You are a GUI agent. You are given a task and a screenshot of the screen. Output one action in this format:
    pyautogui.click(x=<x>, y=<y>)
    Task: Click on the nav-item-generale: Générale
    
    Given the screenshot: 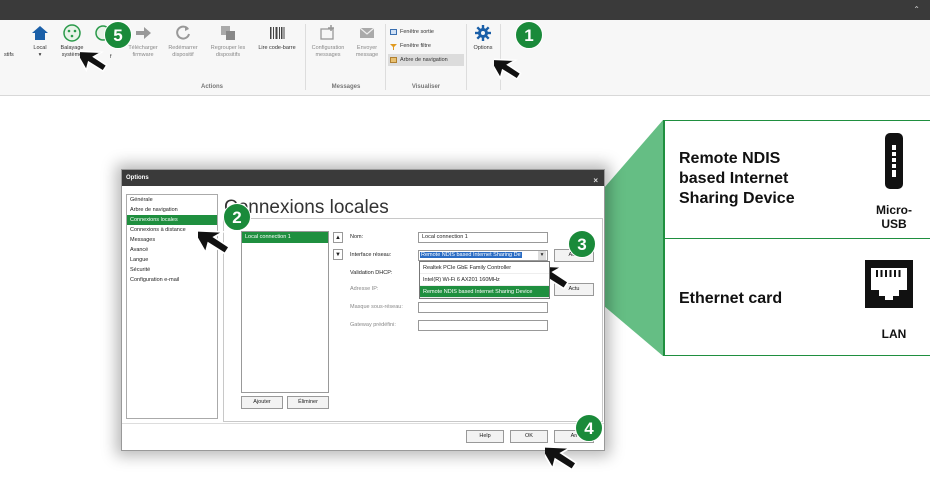 What is the action you would take?
    pyautogui.click(x=172, y=200)
    